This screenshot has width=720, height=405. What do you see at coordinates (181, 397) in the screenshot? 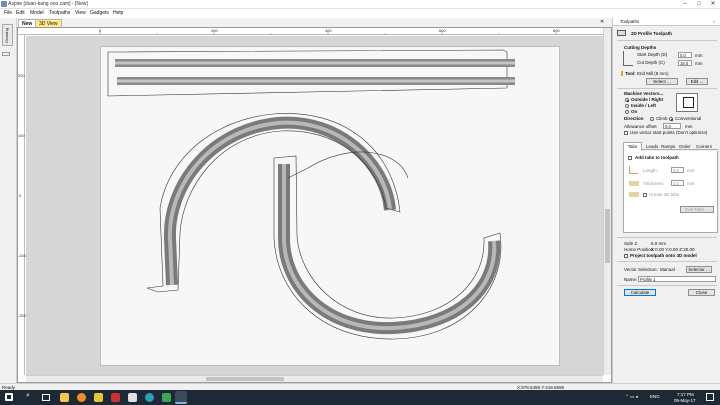
I see `aspire-taskbar-icon` at bounding box center [181, 397].